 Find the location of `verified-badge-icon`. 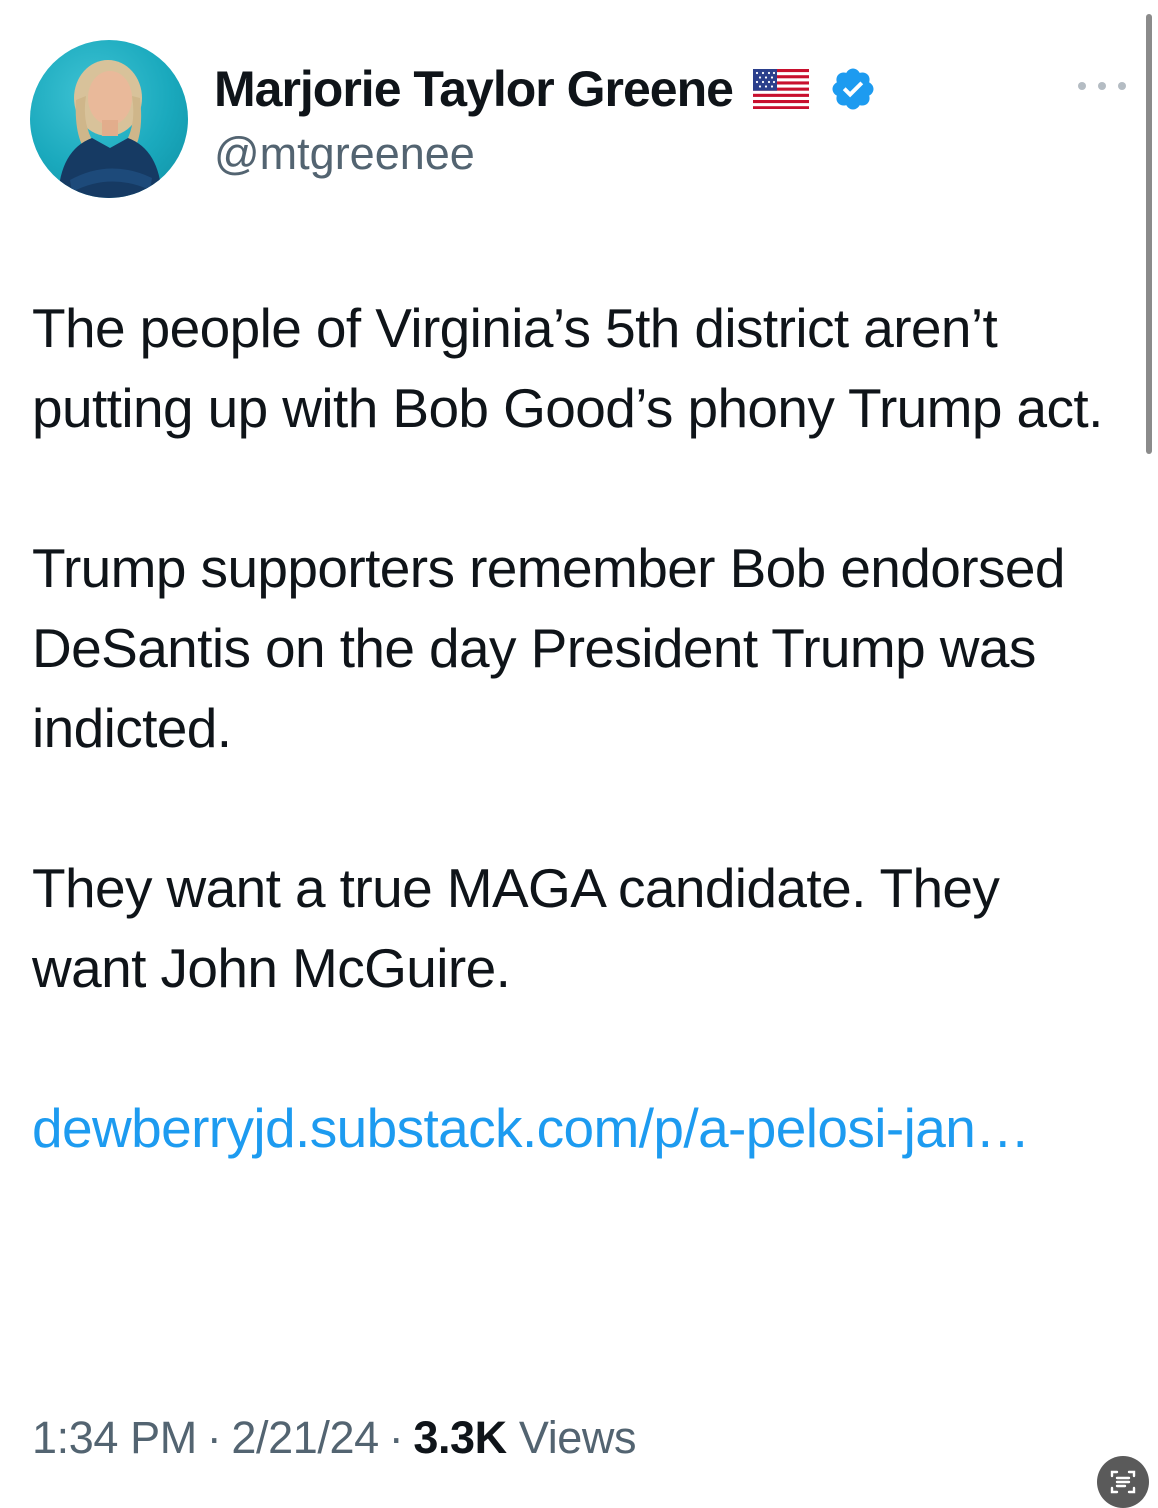

verified-badge-icon is located at coordinates (853, 89).